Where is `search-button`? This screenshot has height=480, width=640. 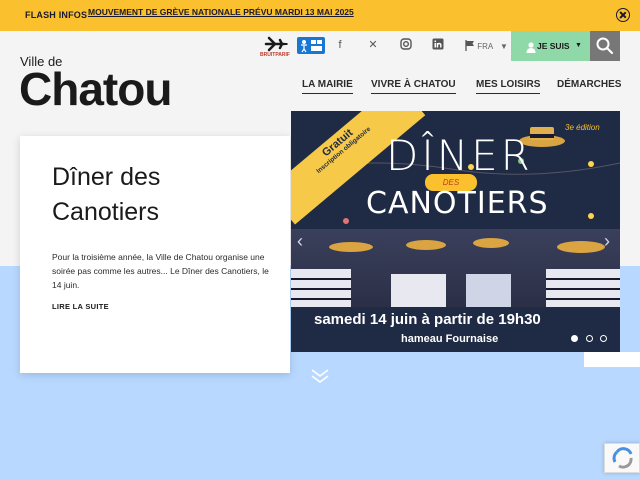 search-button is located at coordinates (605, 46).